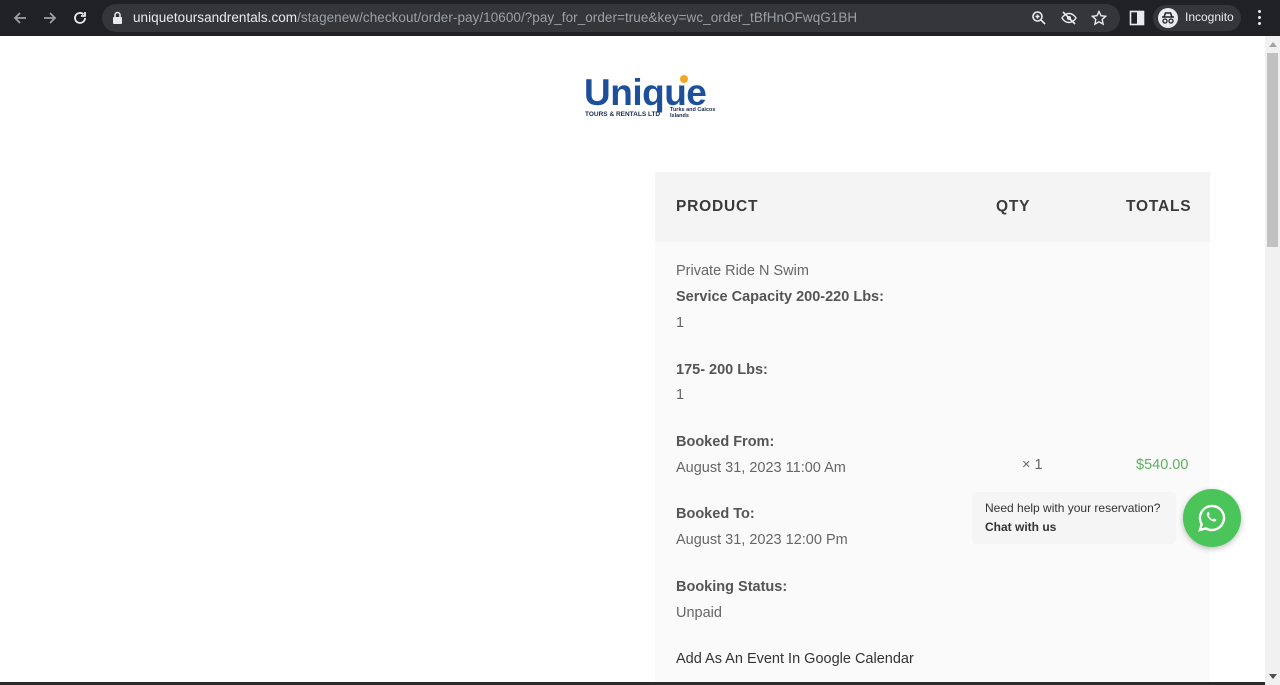 Image resolution: width=1280 pixels, height=685 pixels. I want to click on star-icon, so click(1099, 18).